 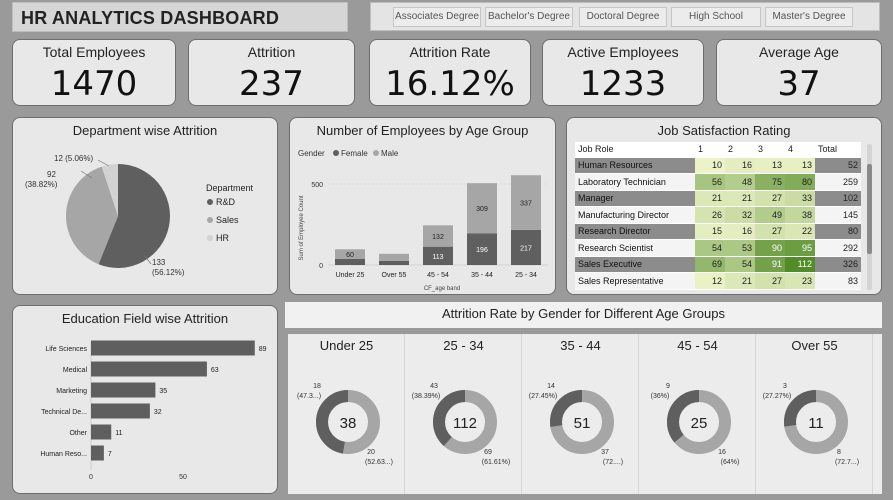 What do you see at coordinates (437, 257) in the screenshot?
I see `data-label: 113` at bounding box center [437, 257].